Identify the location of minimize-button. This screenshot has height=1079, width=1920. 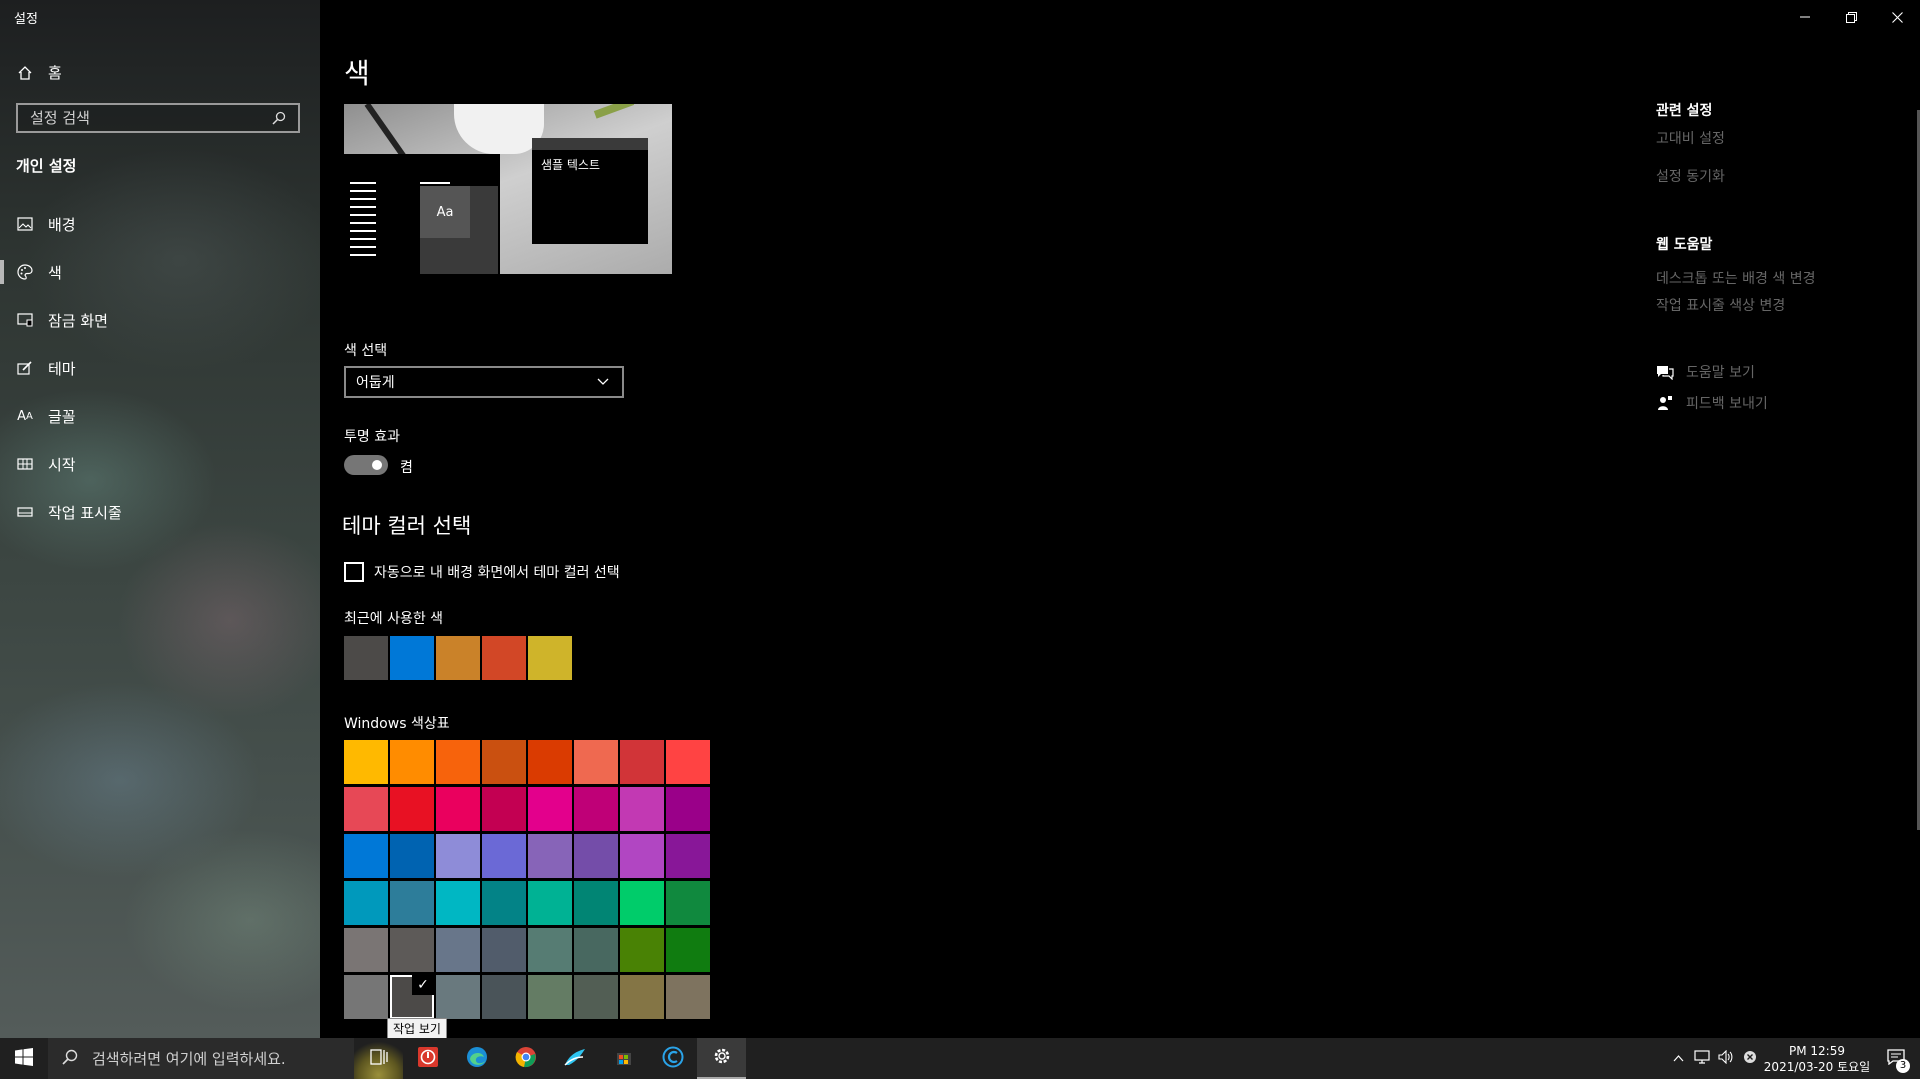
(1805, 17).